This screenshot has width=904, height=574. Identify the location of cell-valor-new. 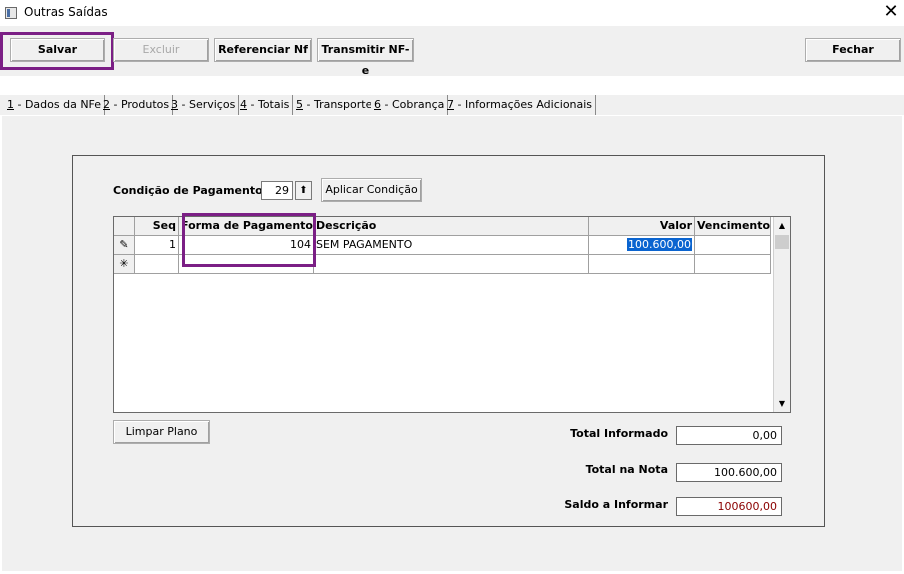
(642, 264).